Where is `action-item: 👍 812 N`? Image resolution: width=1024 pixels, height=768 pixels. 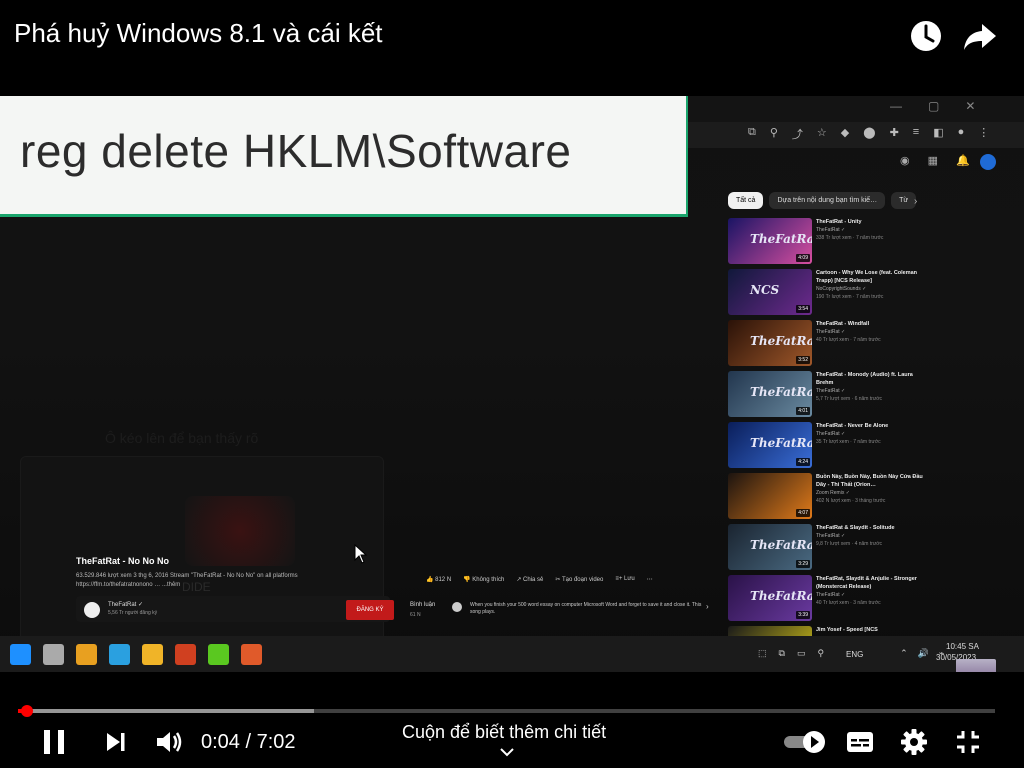
action-item: 👍 812 N is located at coordinates (439, 580).